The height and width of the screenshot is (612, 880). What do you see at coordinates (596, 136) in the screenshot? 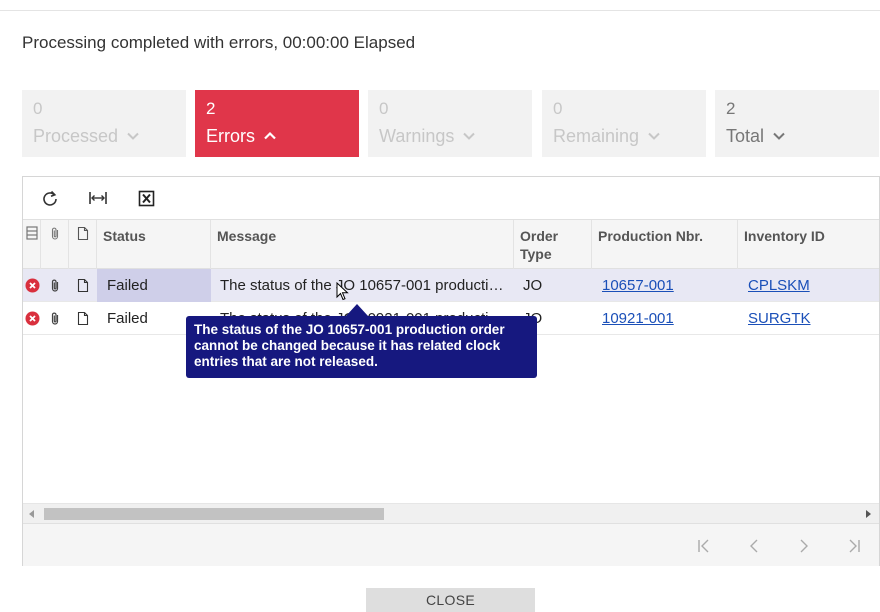
I see `remaining-label: Remaining` at bounding box center [596, 136].